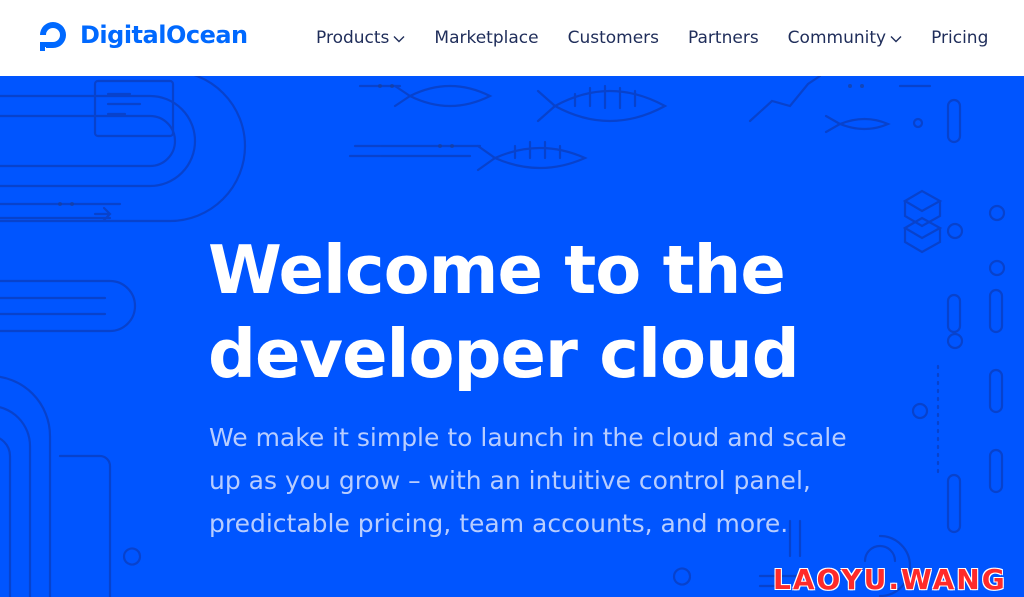 The width and height of the screenshot is (1024, 597). I want to click on nav-item-community: Community, so click(845, 38).